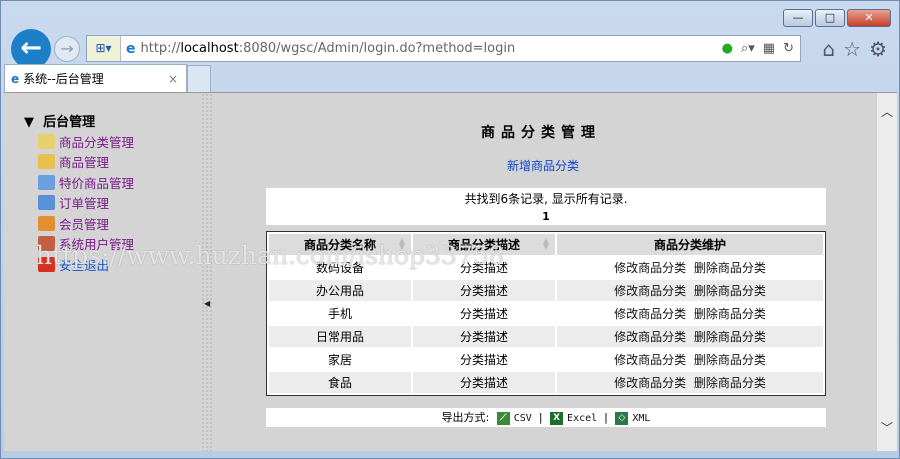  I want to click on sidebar-item: 订单管理, so click(86, 203).